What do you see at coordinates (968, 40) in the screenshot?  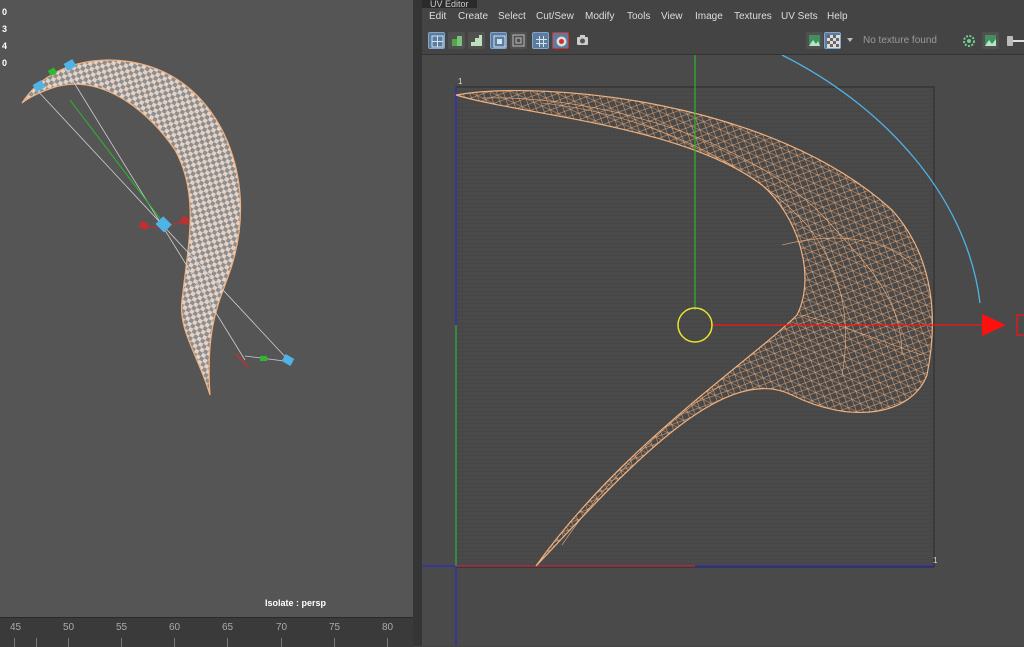 I see `gear-cog-icon` at bounding box center [968, 40].